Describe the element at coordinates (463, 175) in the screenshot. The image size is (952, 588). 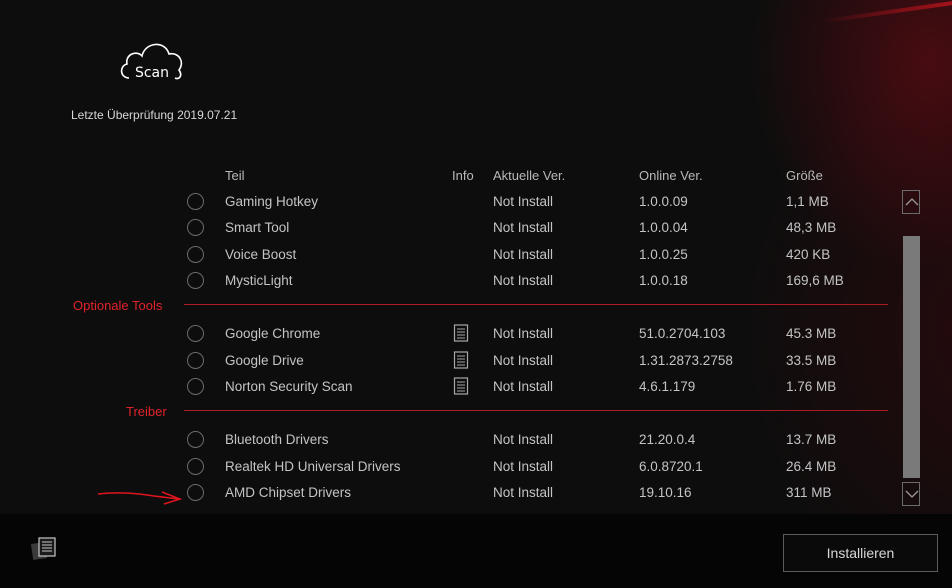
I see `column-header-info: Info` at that location.